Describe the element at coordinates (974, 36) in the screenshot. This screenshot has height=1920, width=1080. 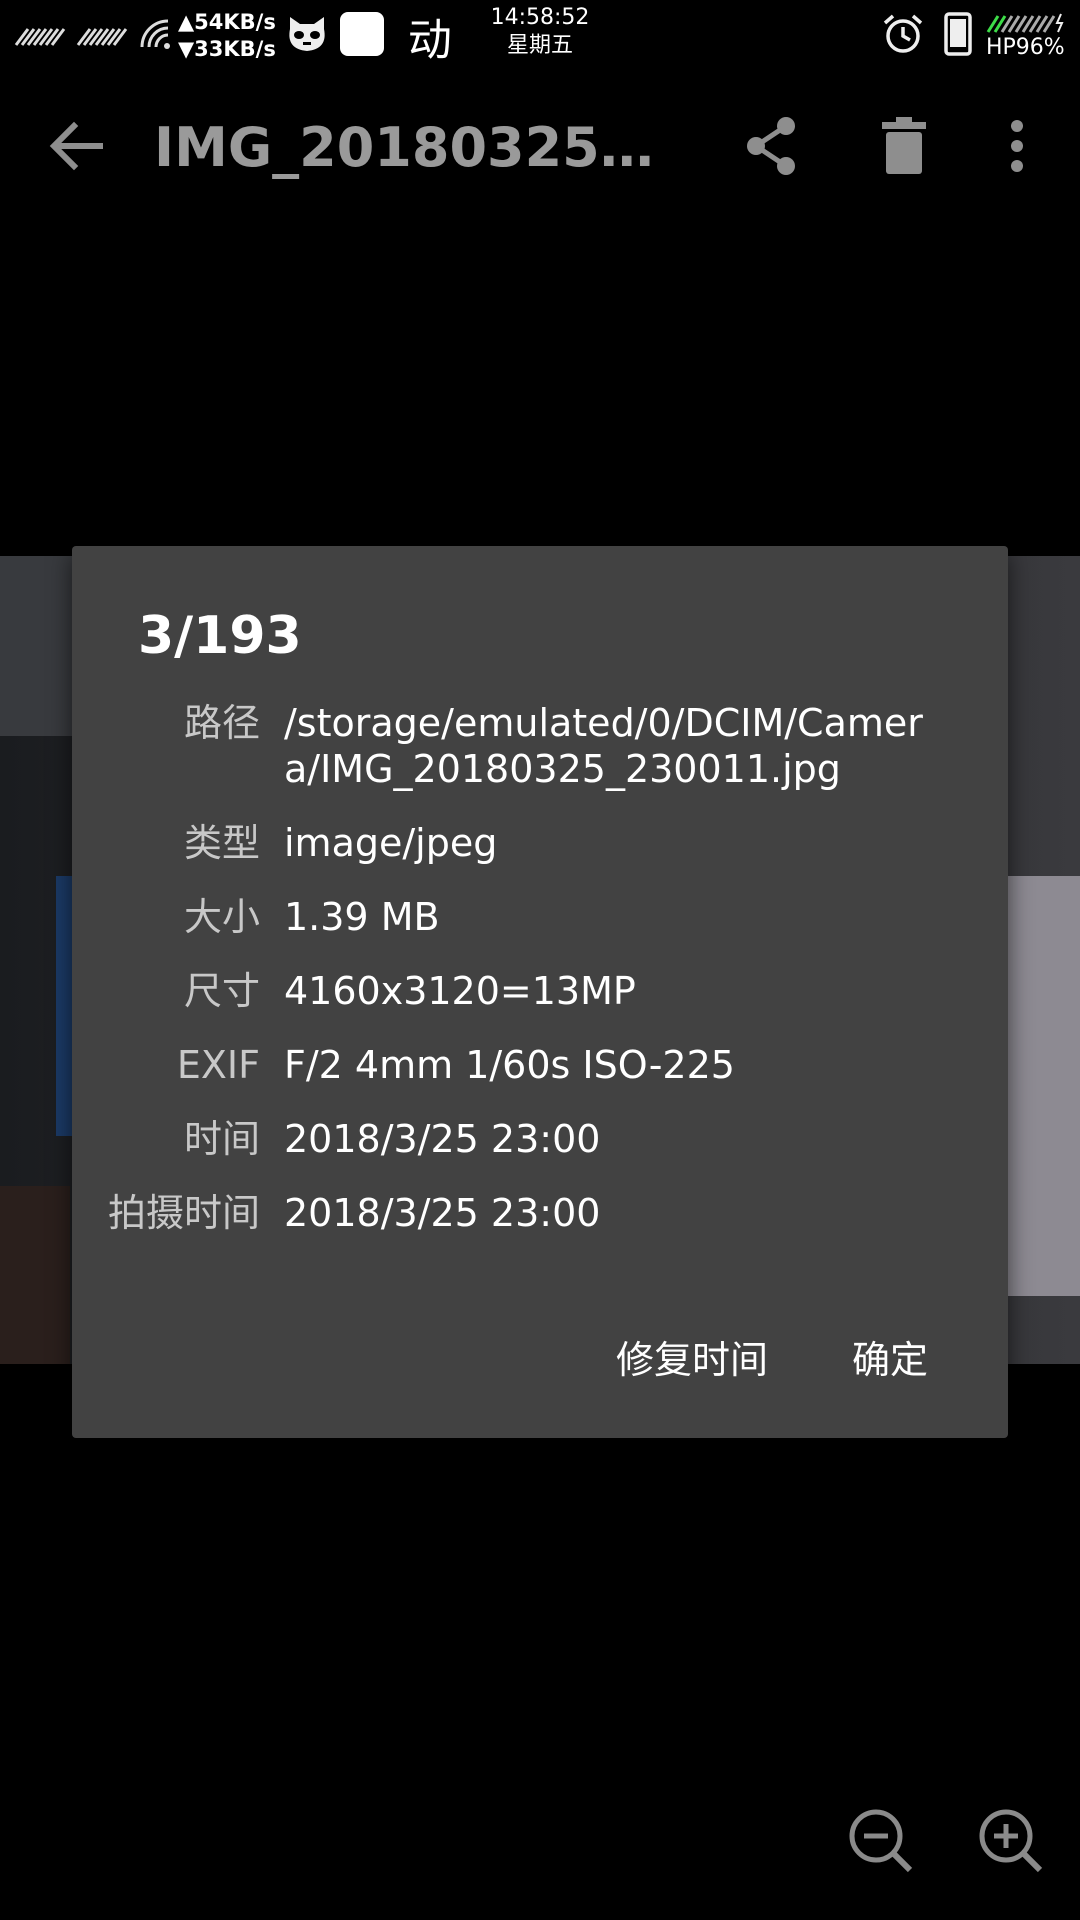
I see `status-bar-right: HP96%` at that location.